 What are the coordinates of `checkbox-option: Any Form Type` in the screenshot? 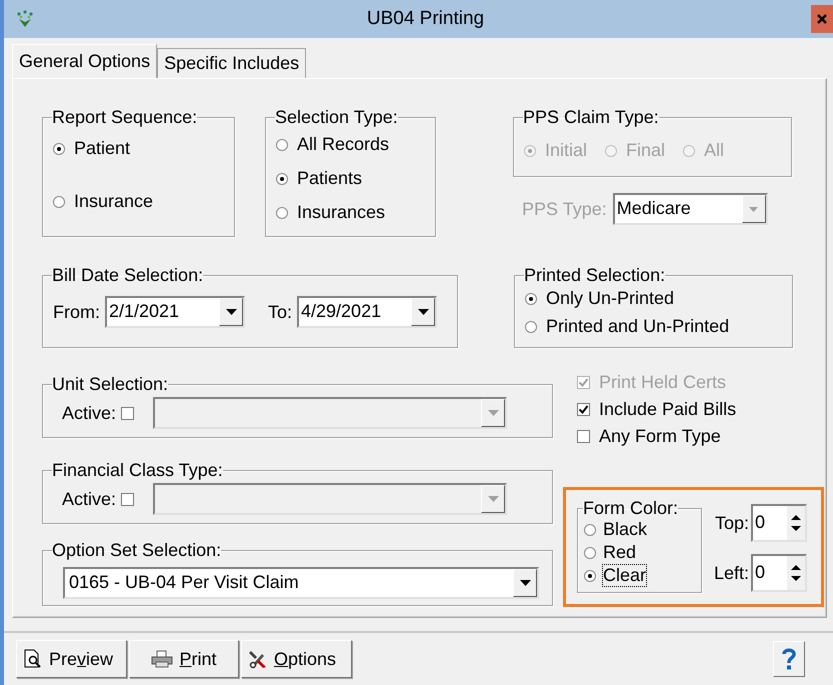 It's located at (700, 436).